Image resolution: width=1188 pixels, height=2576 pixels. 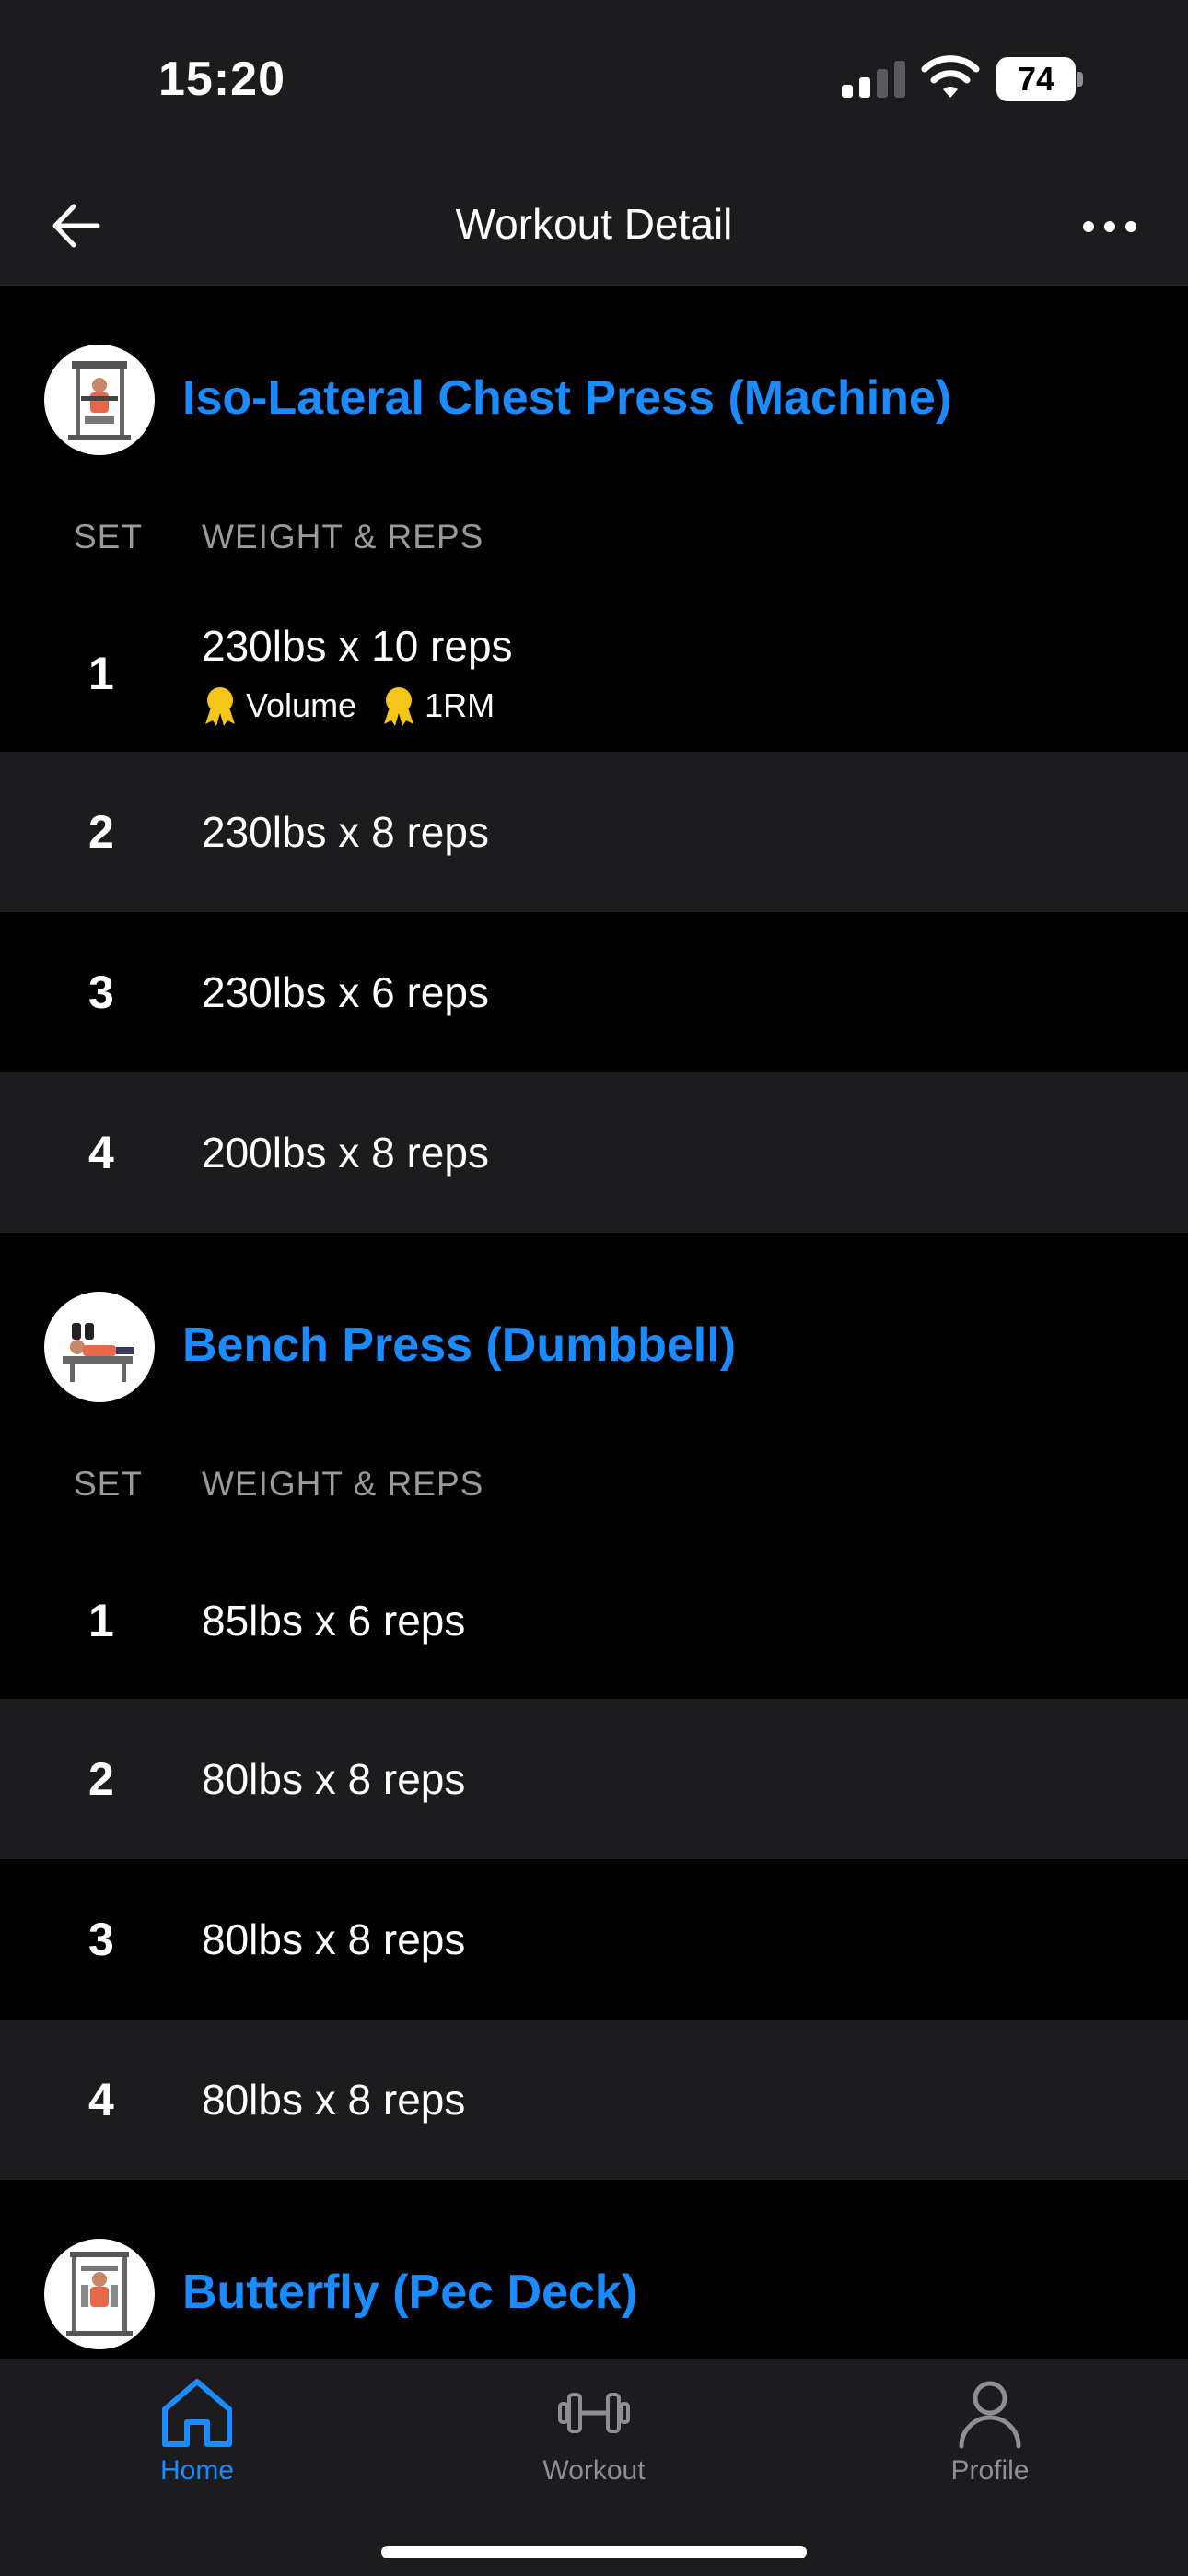 What do you see at coordinates (594, 832) in the screenshot?
I see `set-row: 2 230lbs x 8 reps` at bounding box center [594, 832].